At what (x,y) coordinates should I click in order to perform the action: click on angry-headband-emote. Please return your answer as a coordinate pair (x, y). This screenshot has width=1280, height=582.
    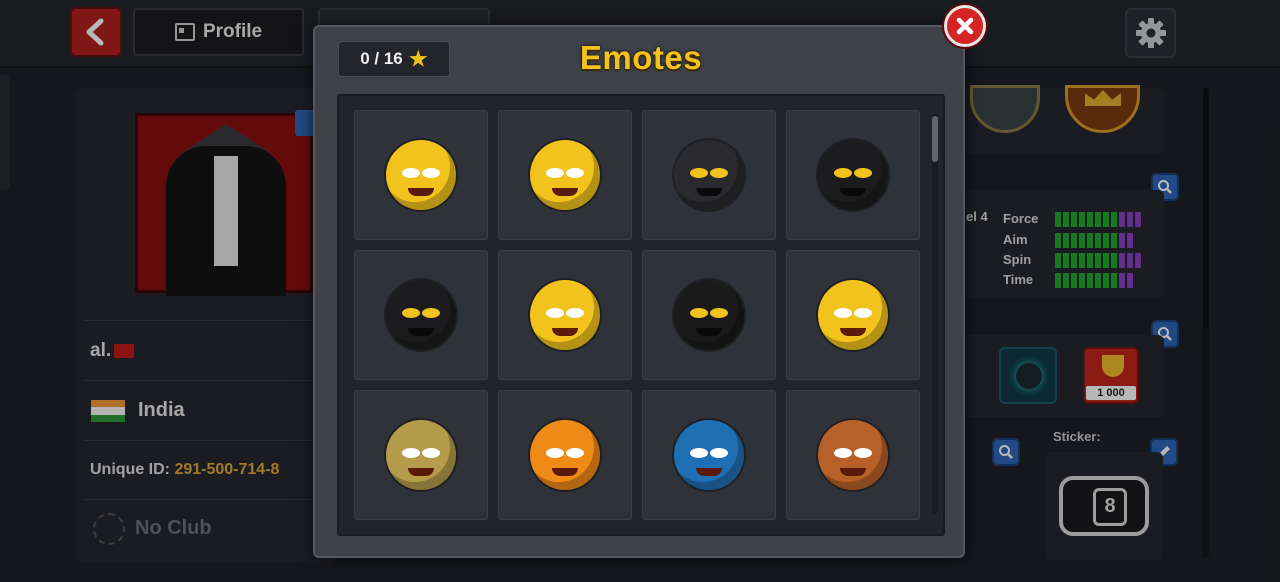
    Looking at the image, I should click on (853, 455).